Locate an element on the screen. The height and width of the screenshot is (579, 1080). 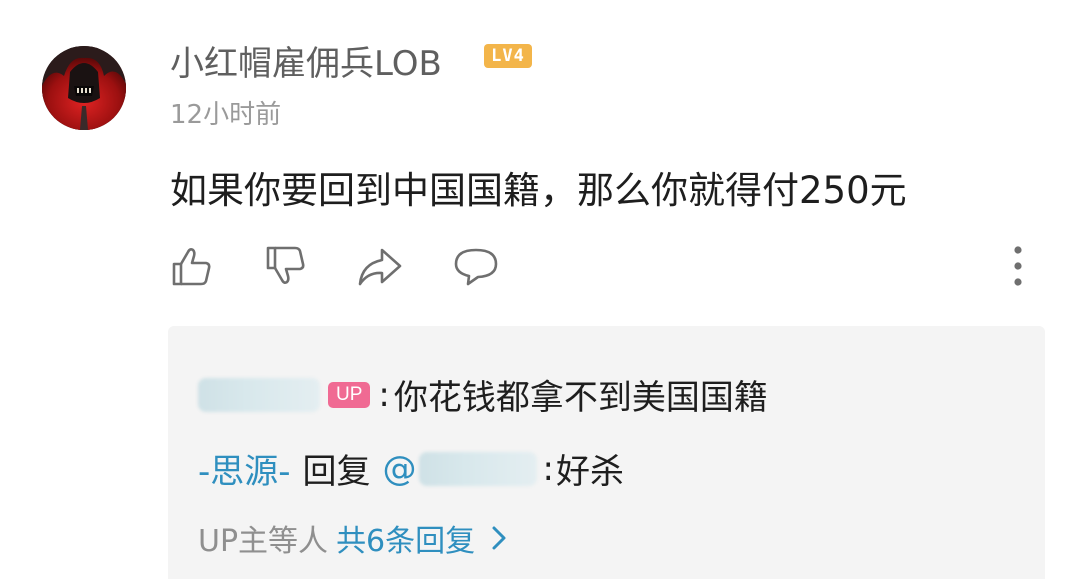
avatar-image is located at coordinates (84, 88).